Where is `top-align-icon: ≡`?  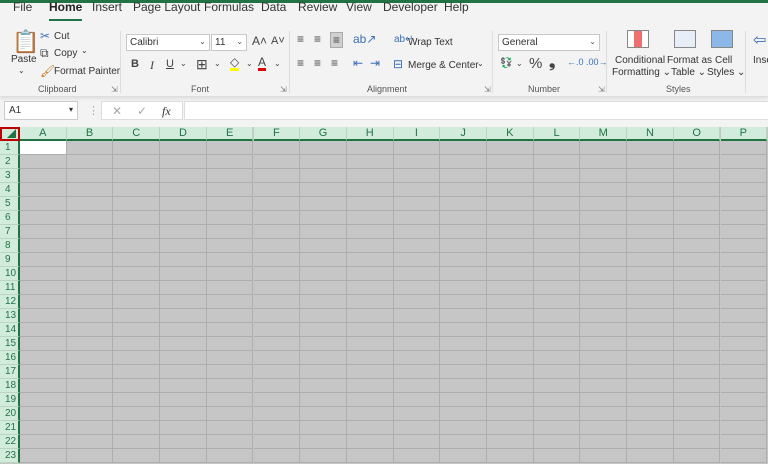 top-align-icon: ≡ is located at coordinates (300, 39).